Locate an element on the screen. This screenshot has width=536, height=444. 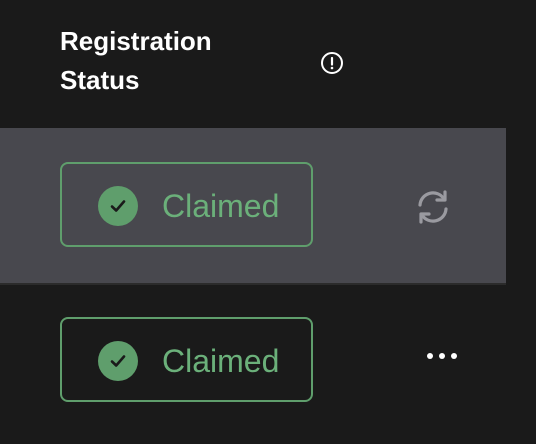
column-header-title: Registration Status is located at coordinates (170, 61).